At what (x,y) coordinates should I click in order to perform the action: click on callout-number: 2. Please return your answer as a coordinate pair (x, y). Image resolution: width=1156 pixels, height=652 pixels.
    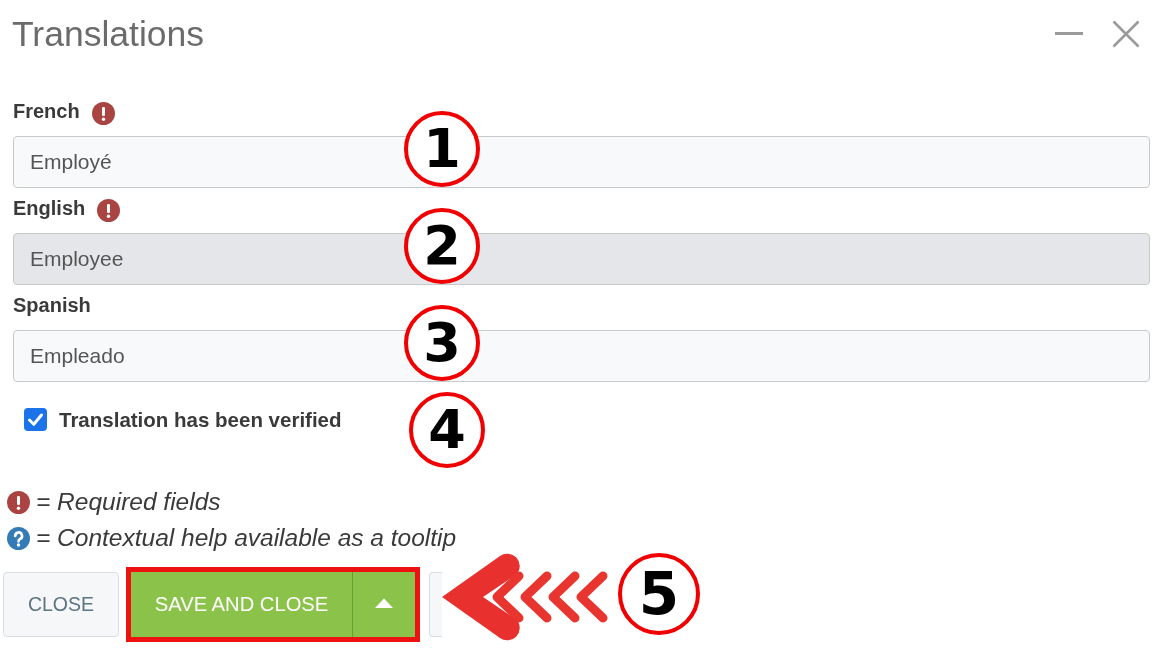
    Looking at the image, I should click on (442, 246).